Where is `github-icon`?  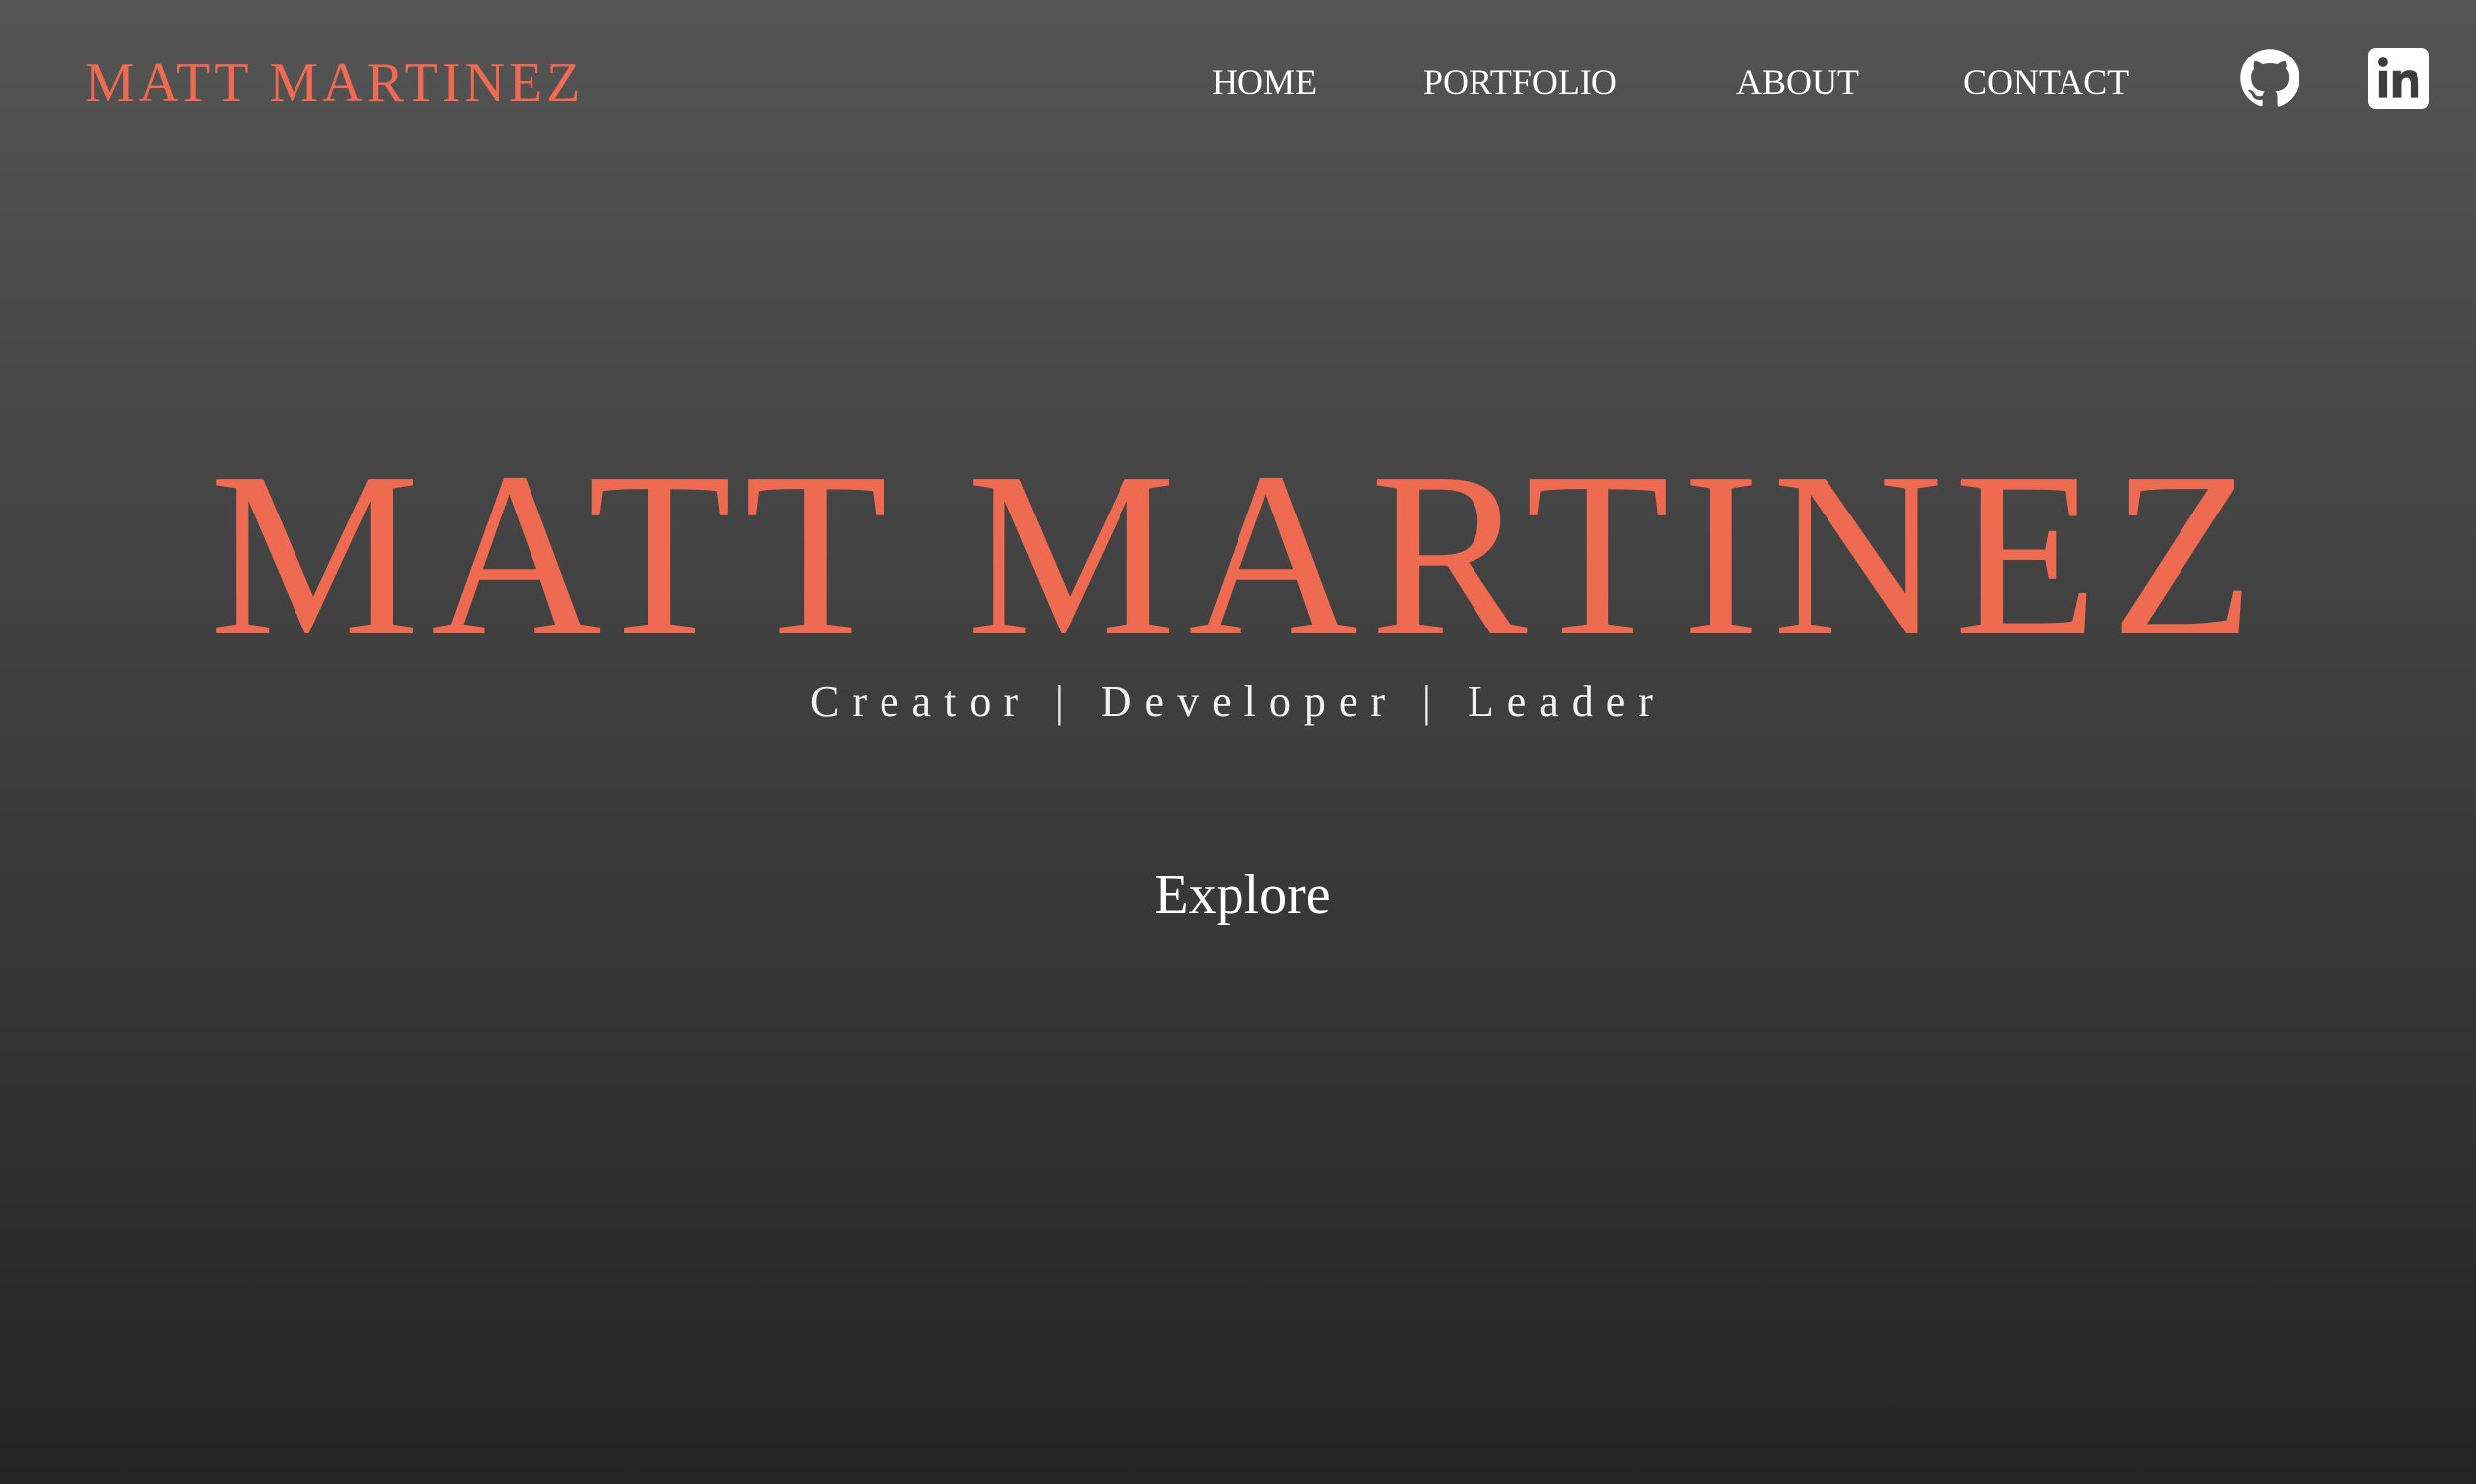
github-icon is located at coordinates (2269, 79).